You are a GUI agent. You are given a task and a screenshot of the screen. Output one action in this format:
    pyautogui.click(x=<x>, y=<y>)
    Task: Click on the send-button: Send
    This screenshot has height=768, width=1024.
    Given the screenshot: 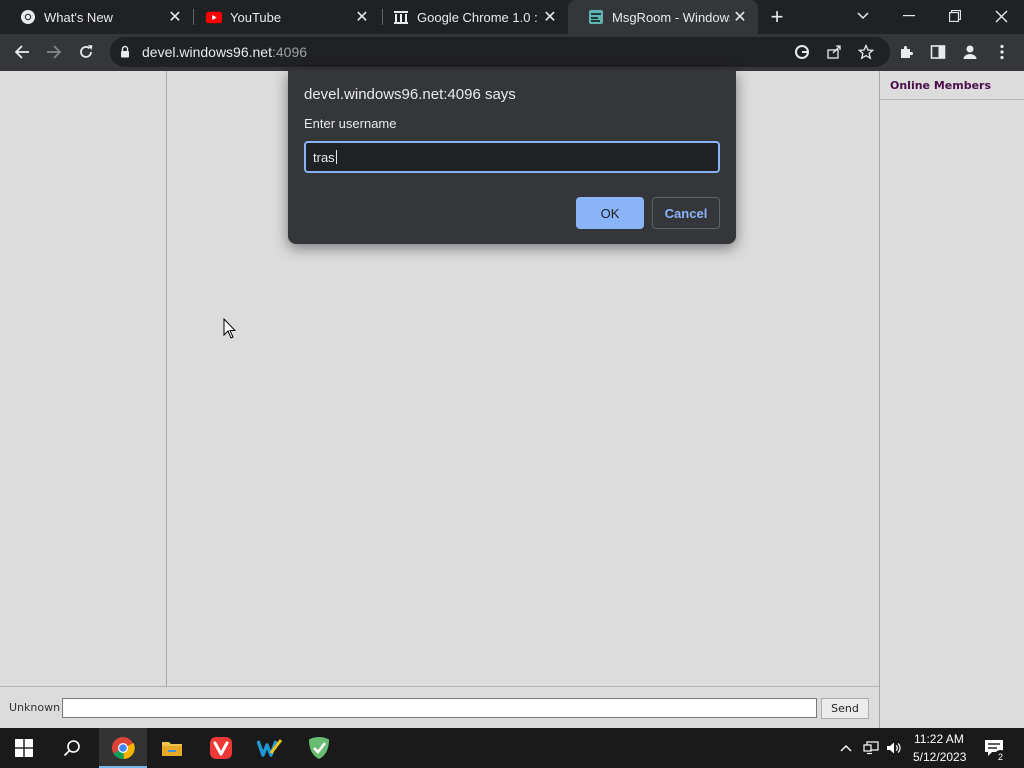 What is the action you would take?
    pyautogui.click(x=845, y=708)
    